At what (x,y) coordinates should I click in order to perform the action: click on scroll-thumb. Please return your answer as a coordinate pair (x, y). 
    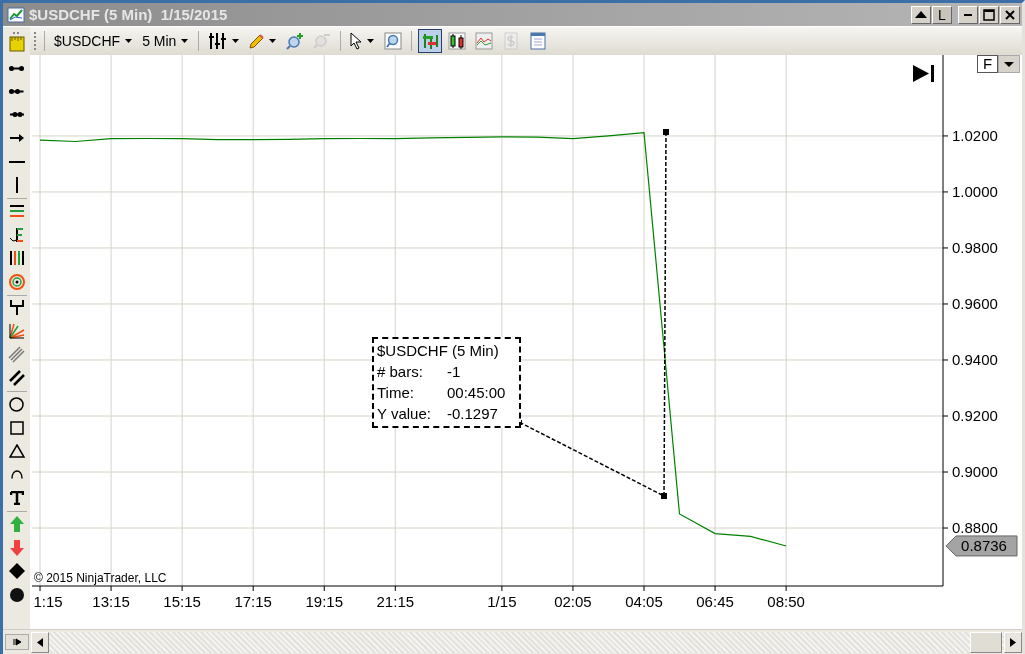
    Looking at the image, I should click on (986, 642).